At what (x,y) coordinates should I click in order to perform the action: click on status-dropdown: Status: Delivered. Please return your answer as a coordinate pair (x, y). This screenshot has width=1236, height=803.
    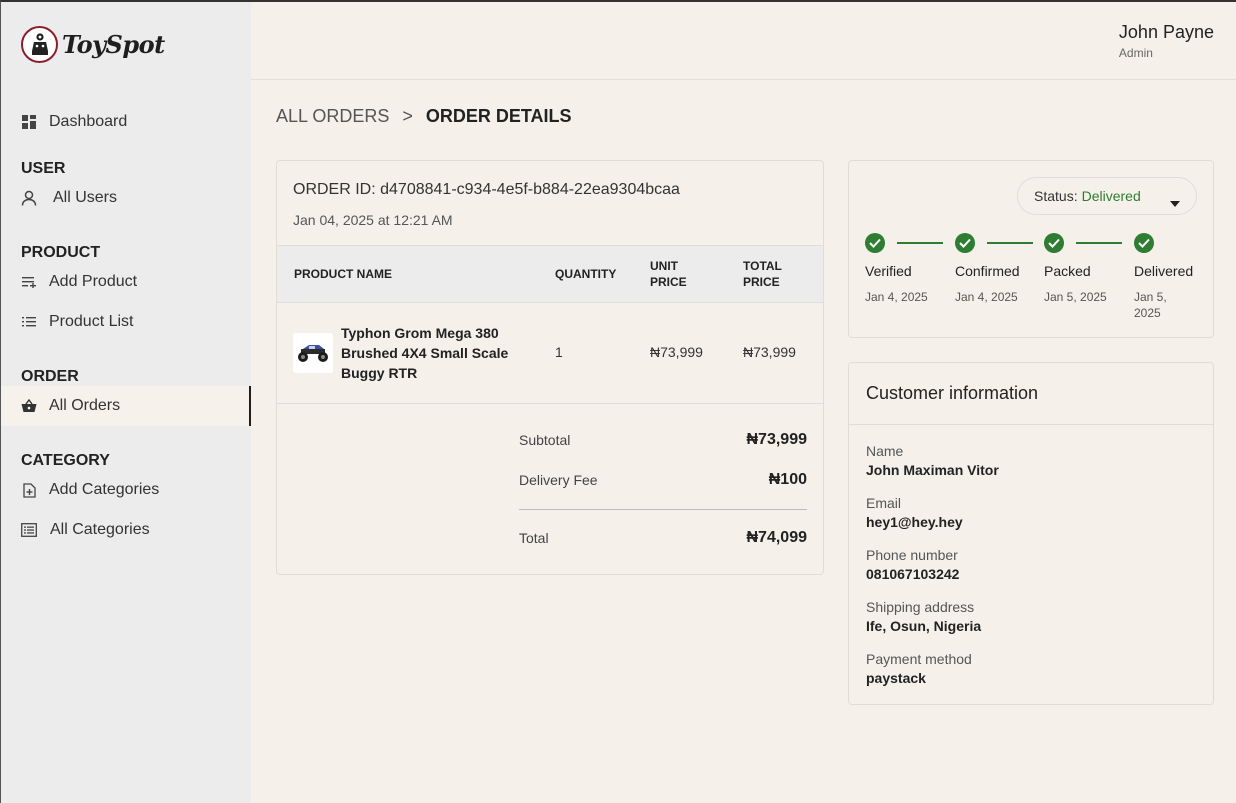
    Looking at the image, I should click on (1107, 196).